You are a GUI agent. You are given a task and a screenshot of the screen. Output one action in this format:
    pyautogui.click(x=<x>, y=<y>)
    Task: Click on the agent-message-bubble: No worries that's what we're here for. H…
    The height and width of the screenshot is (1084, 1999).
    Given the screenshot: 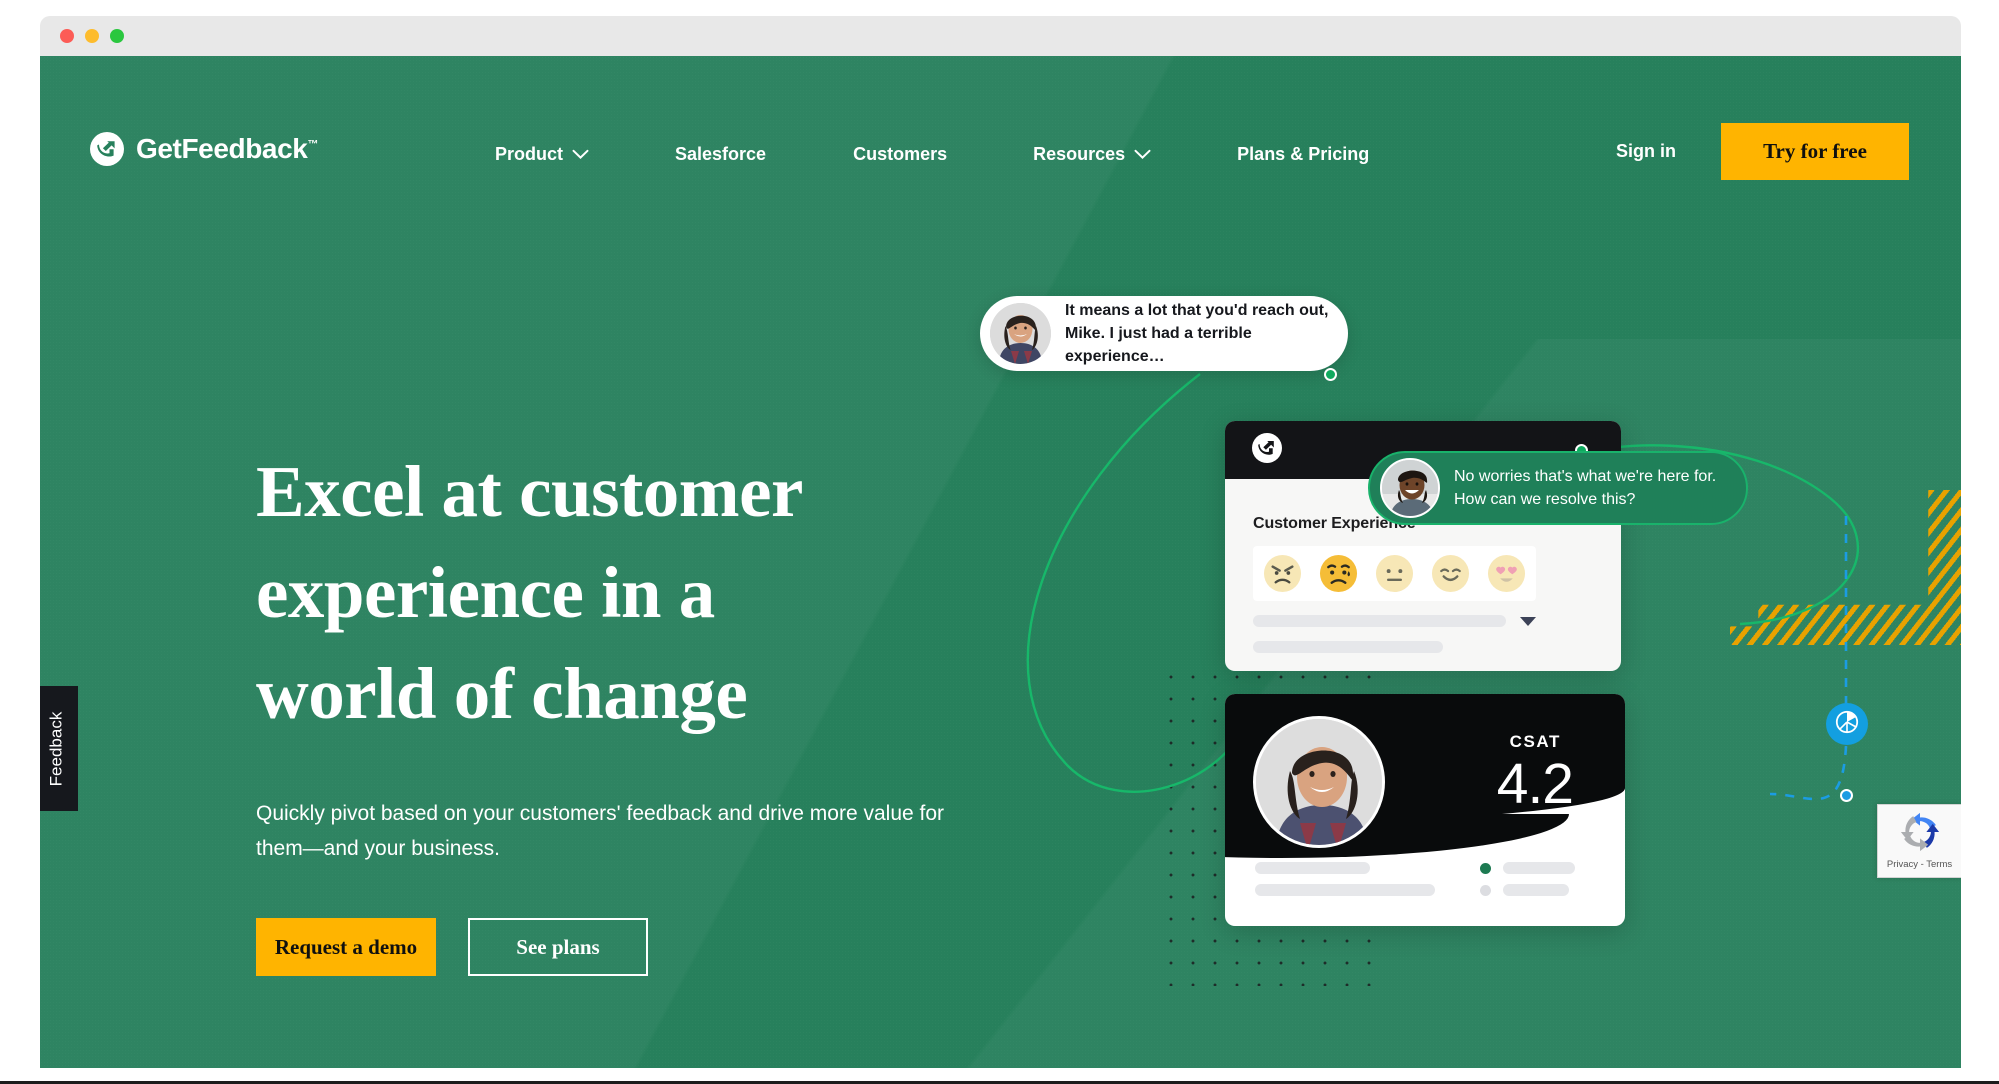 What is the action you would take?
    pyautogui.click(x=1558, y=488)
    